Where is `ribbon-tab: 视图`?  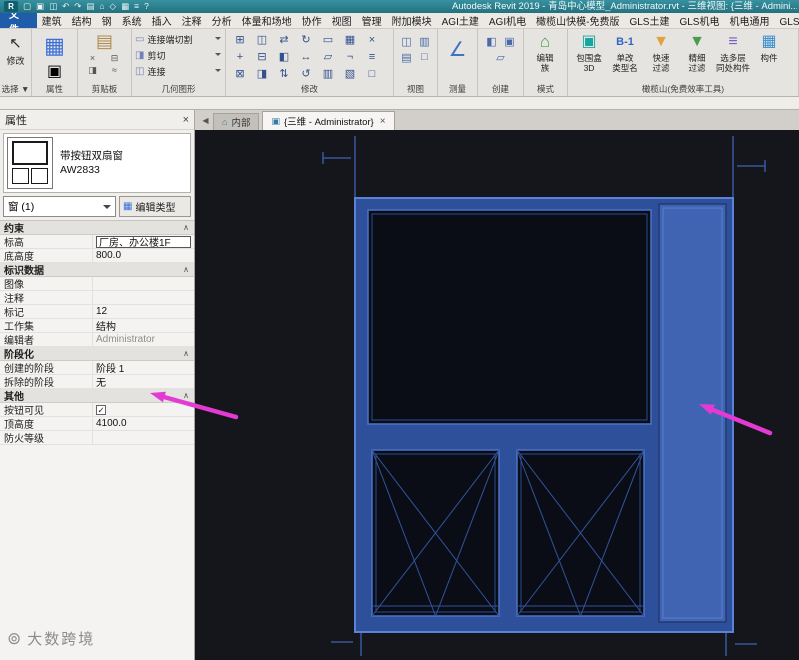
ribbon-tab: 视图 is located at coordinates (342, 20).